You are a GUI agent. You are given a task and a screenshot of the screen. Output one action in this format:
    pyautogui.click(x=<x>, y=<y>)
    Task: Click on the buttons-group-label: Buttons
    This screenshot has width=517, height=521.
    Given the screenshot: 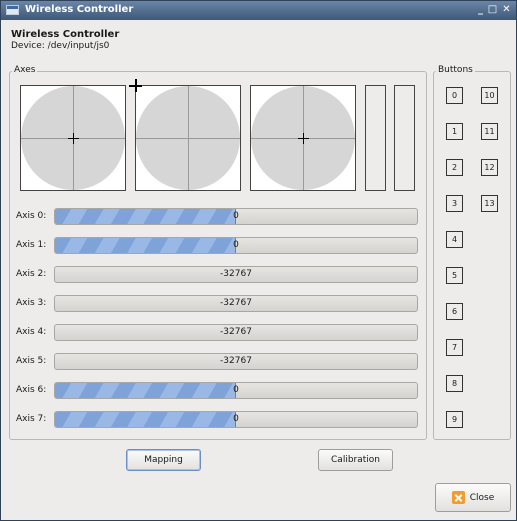 What is the action you would take?
    pyautogui.click(x=455, y=70)
    